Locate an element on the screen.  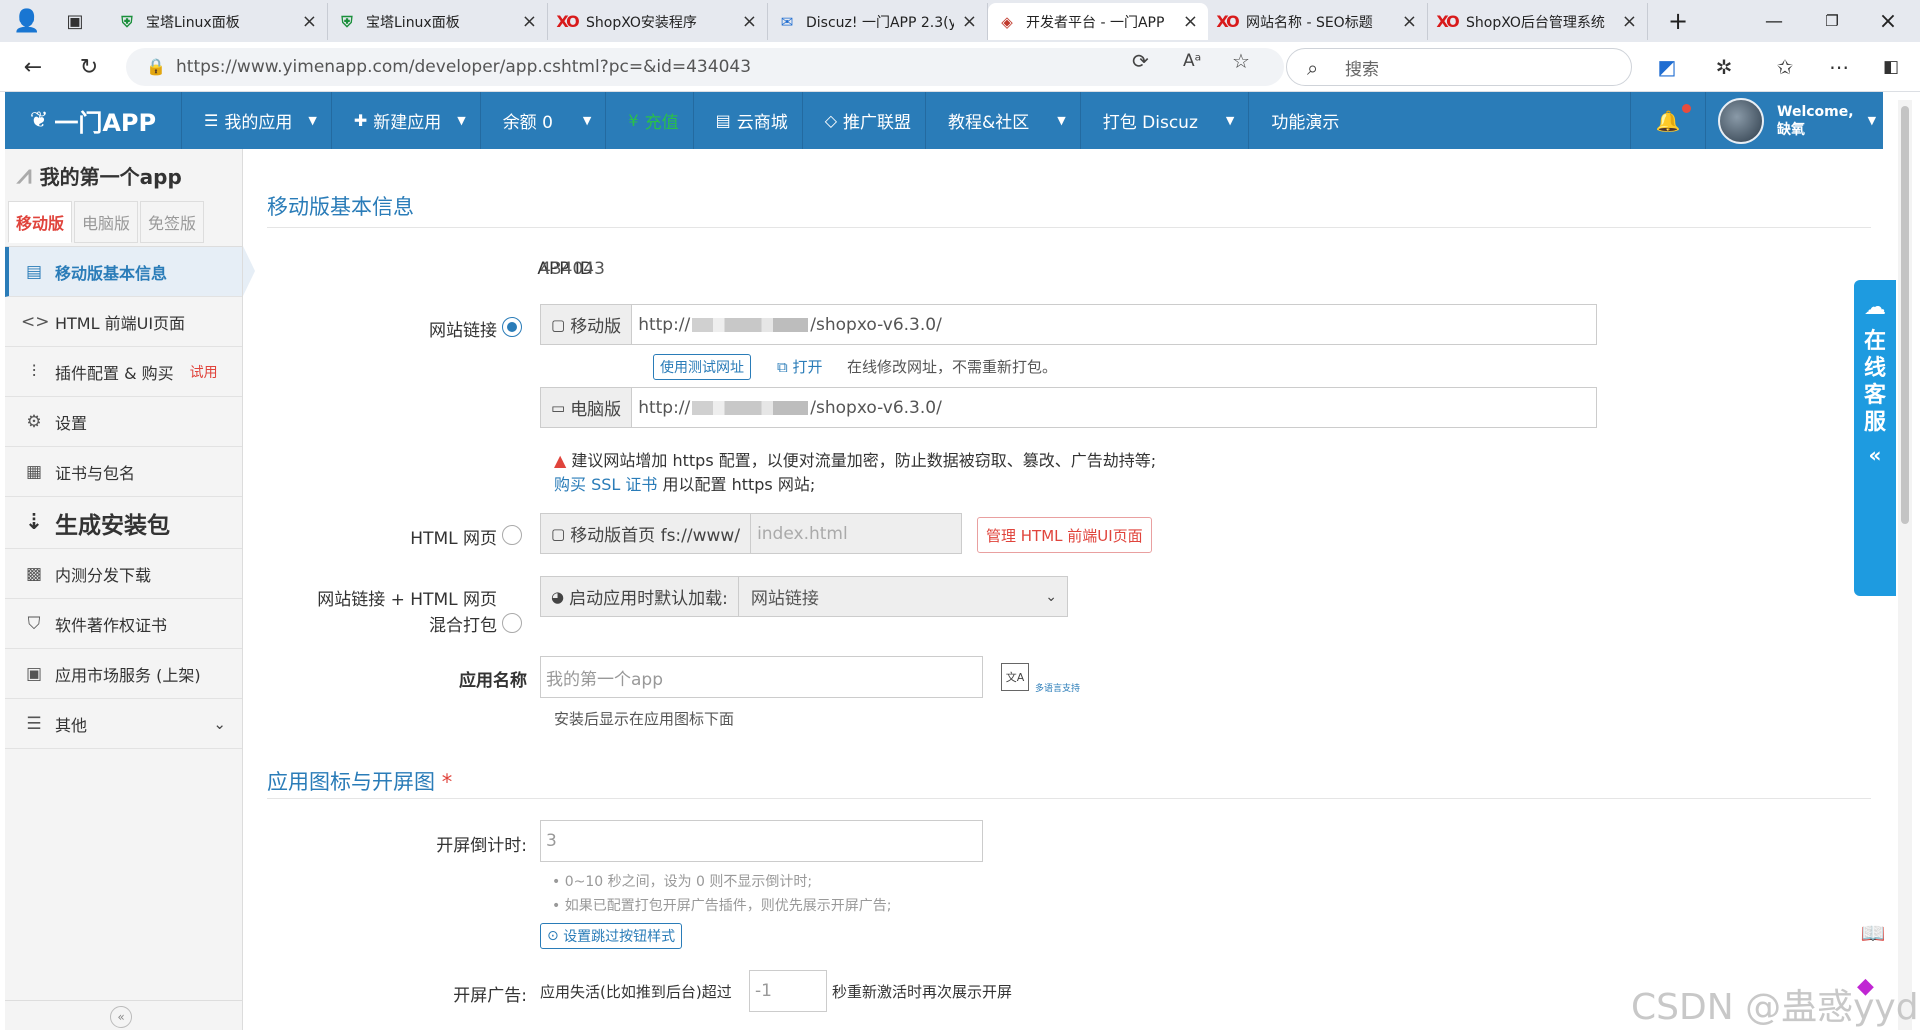
countdown-input: 3 is located at coordinates (761, 841).